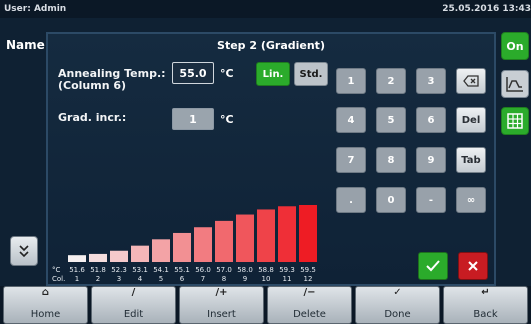  I want to click on cancel-button, so click(473, 266).